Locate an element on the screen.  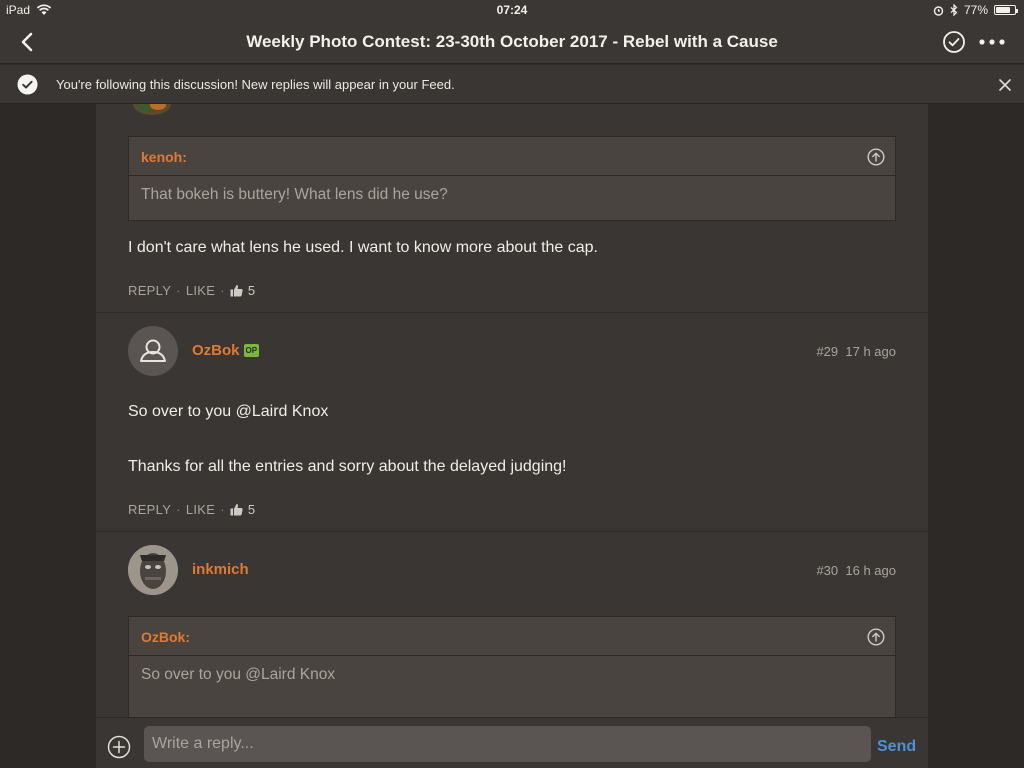
status-right: 77% is located at coordinates (975, 10).